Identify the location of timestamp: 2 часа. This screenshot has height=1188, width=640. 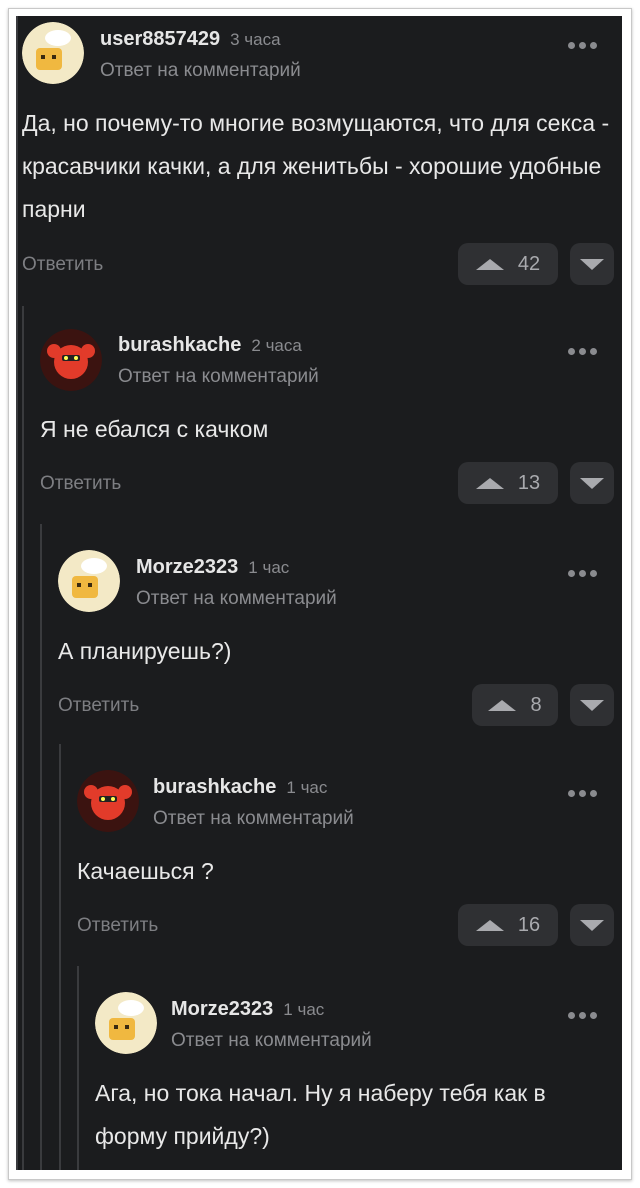
(276, 345).